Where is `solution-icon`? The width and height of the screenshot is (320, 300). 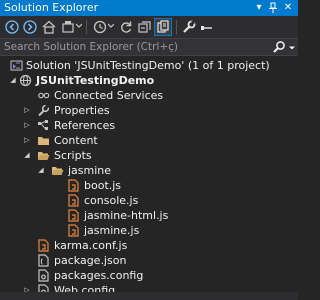 solution-icon is located at coordinates (16, 65).